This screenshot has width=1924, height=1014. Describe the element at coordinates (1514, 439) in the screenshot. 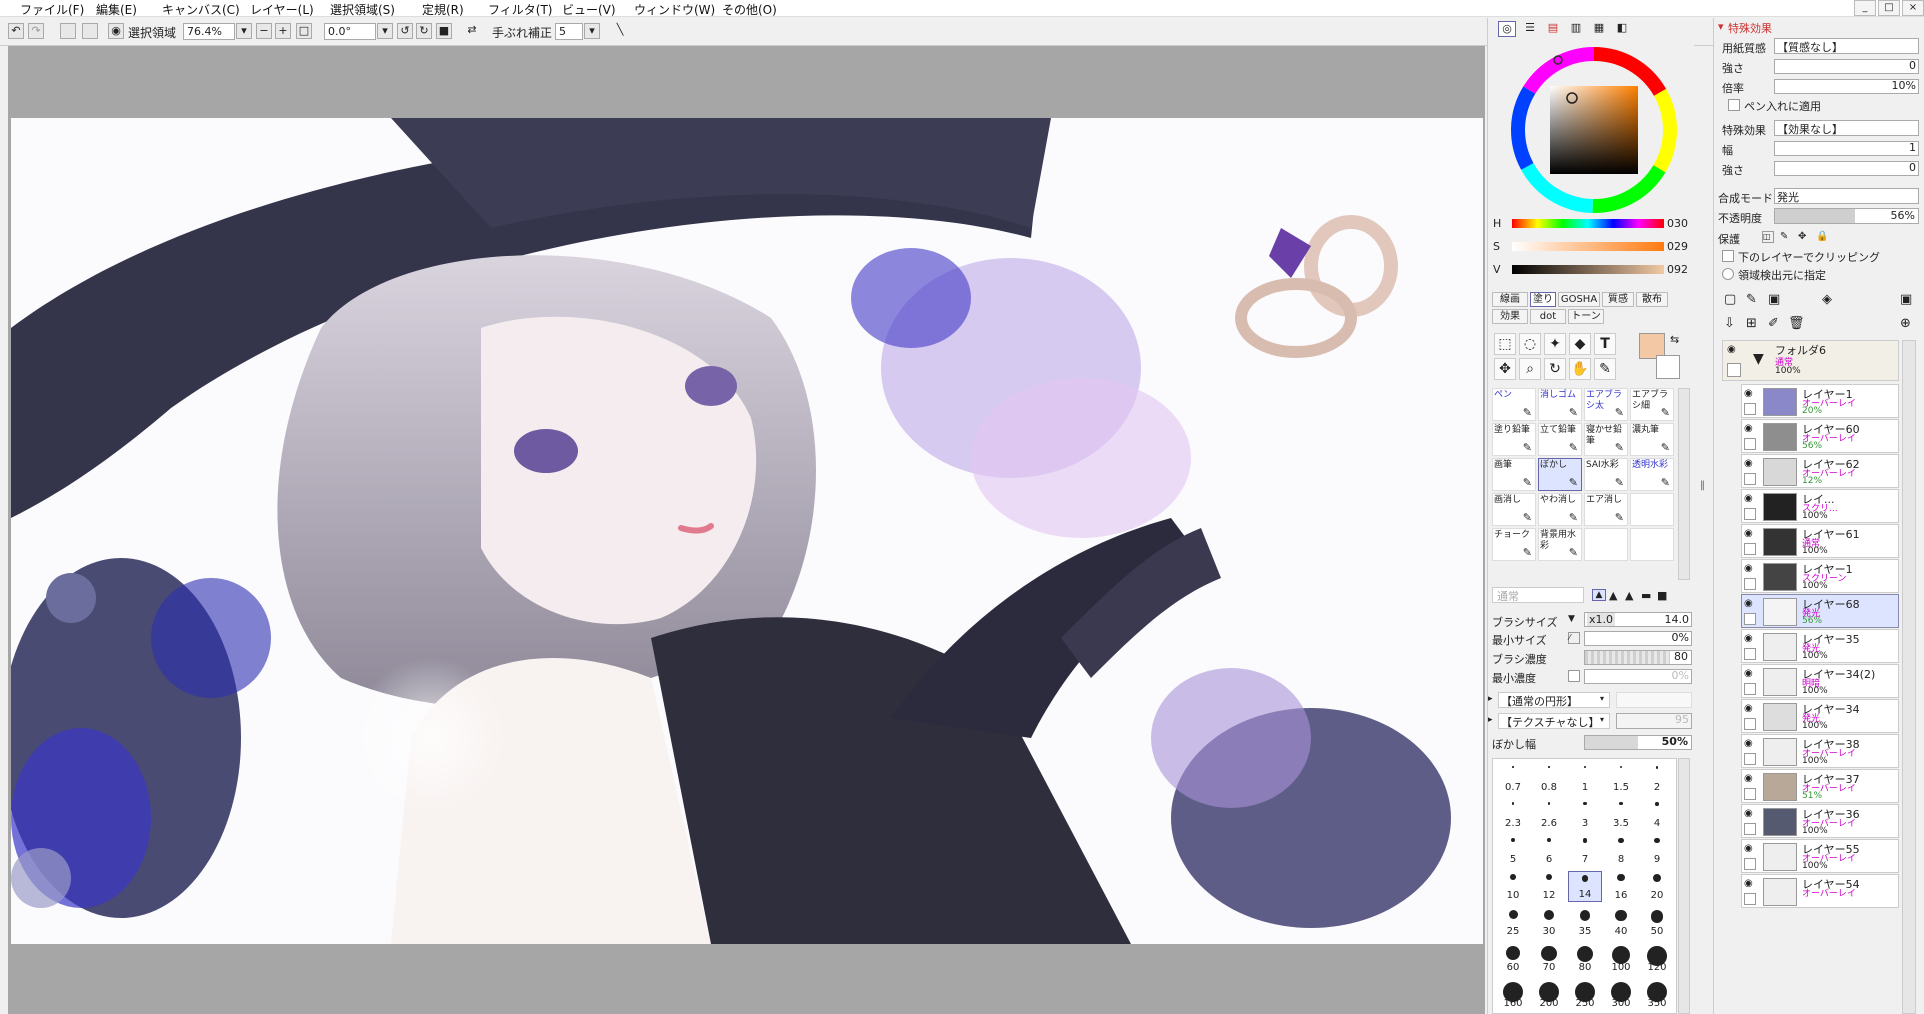

I see `brush-slot: 塗り鉛筆 ✎` at that location.